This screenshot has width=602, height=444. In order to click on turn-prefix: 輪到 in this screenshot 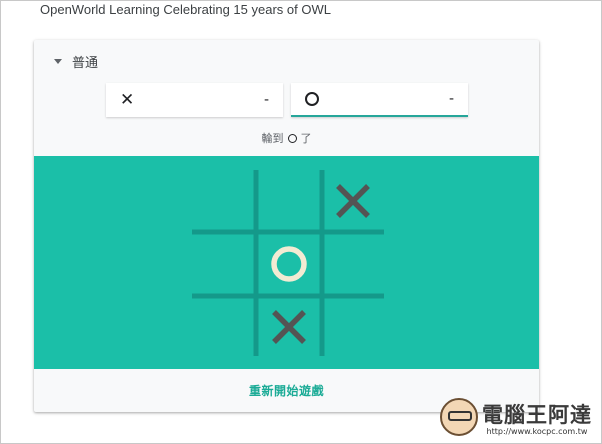, I will do `click(272, 138)`.